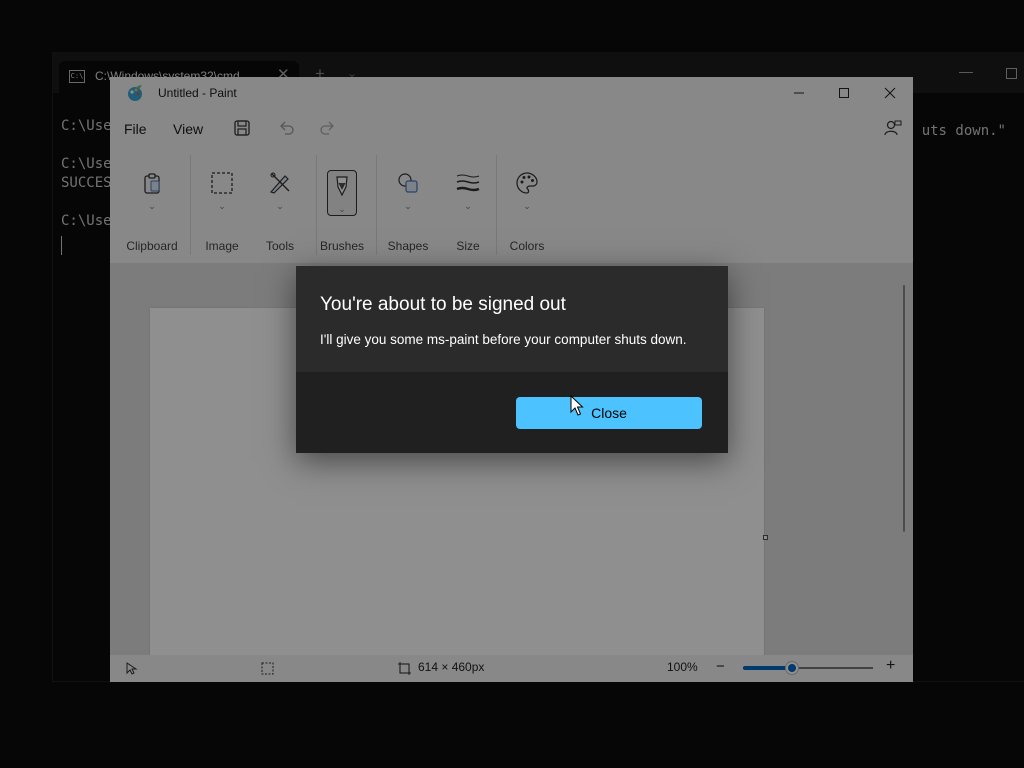 The image size is (1024, 768). I want to click on mouse-cursor-icon, so click(577, 405).